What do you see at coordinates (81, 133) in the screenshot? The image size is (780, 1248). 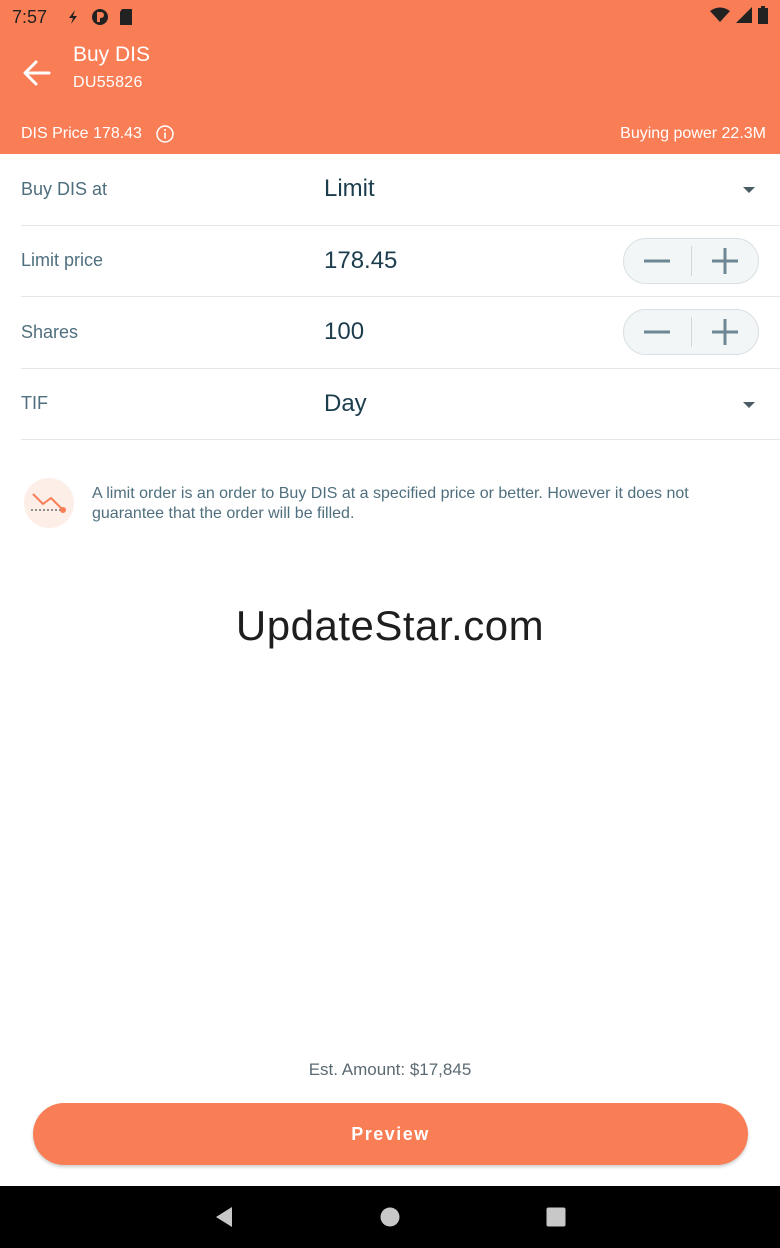 I see `stock-price: DIS Price 178.43` at bounding box center [81, 133].